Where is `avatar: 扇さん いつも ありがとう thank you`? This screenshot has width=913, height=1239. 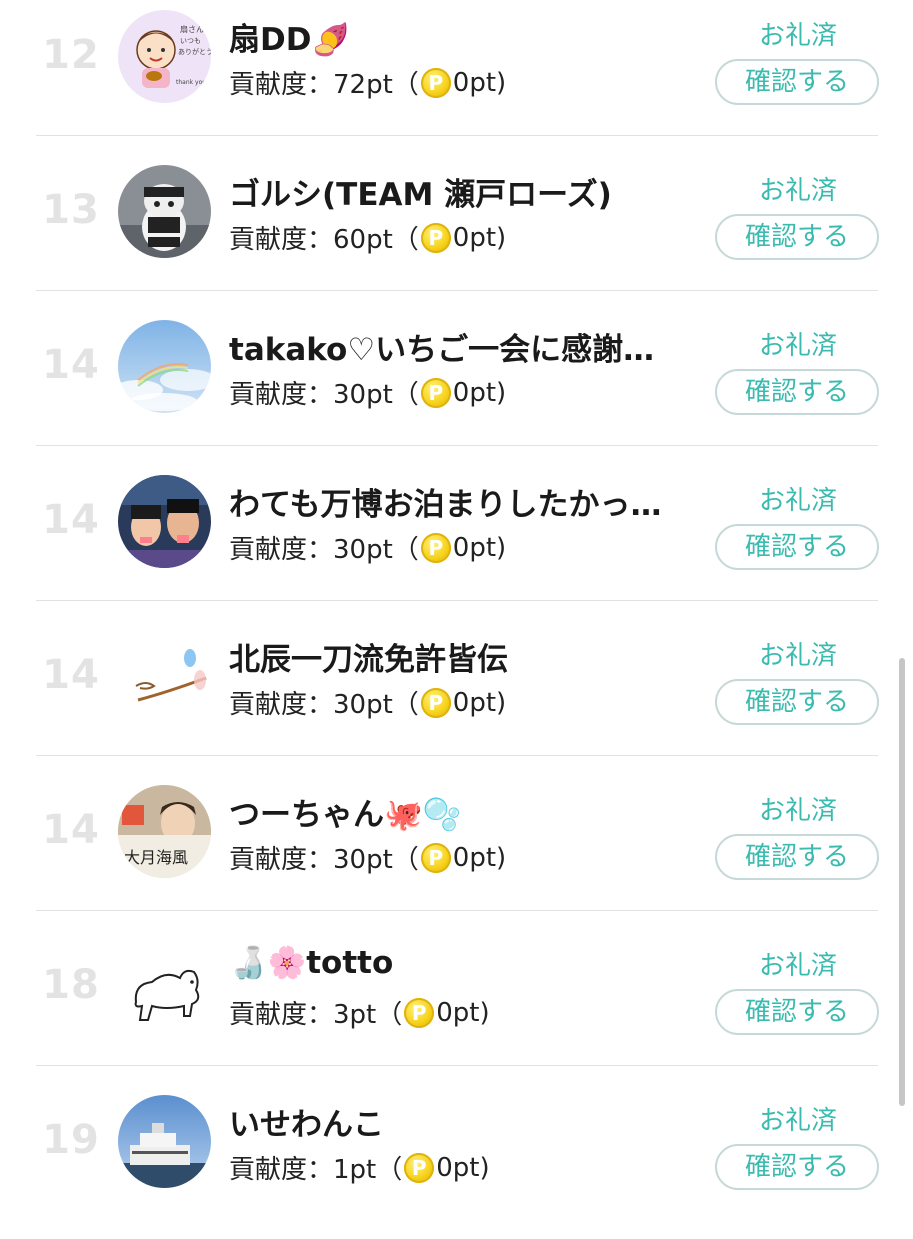 avatar: 扇さん いつも ありがとう thank you is located at coordinates (164, 56).